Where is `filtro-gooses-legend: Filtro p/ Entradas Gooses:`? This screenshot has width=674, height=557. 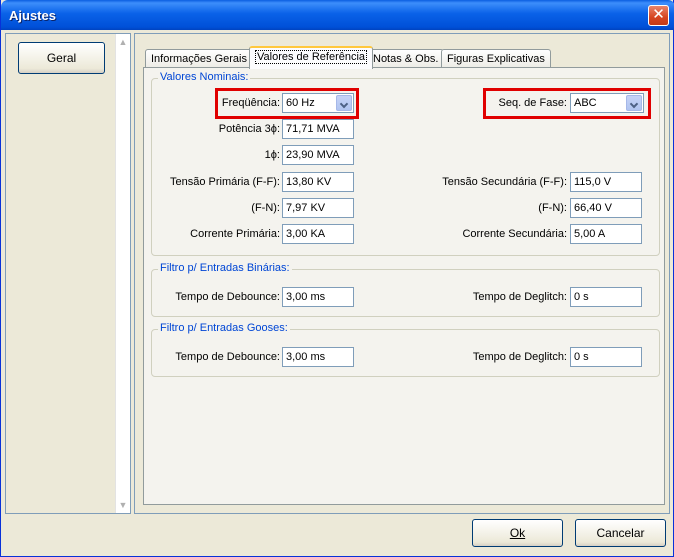 filtro-gooses-legend: Filtro p/ Entradas Gooses: is located at coordinates (224, 328).